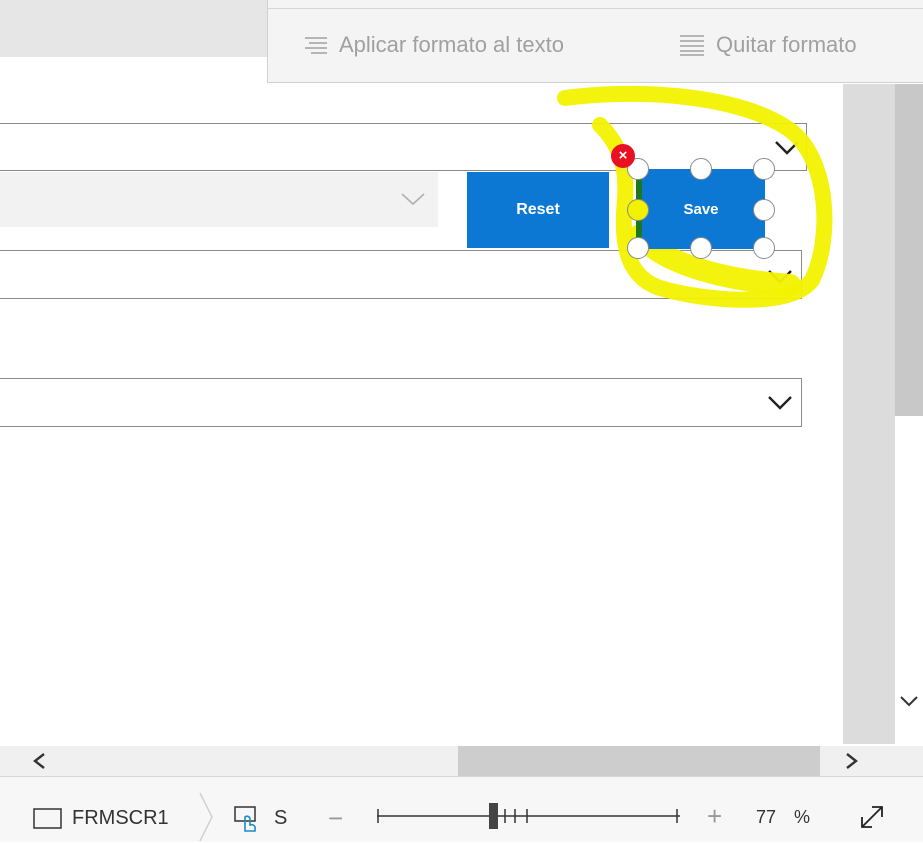  Describe the element at coordinates (764, 248) in the screenshot. I see `resize-handle-bottom-right` at that location.